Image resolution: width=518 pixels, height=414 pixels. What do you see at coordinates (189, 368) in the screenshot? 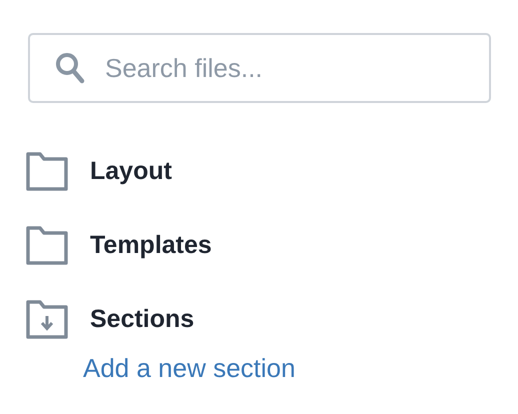
I see `add-section-link: Add a new section` at bounding box center [189, 368].